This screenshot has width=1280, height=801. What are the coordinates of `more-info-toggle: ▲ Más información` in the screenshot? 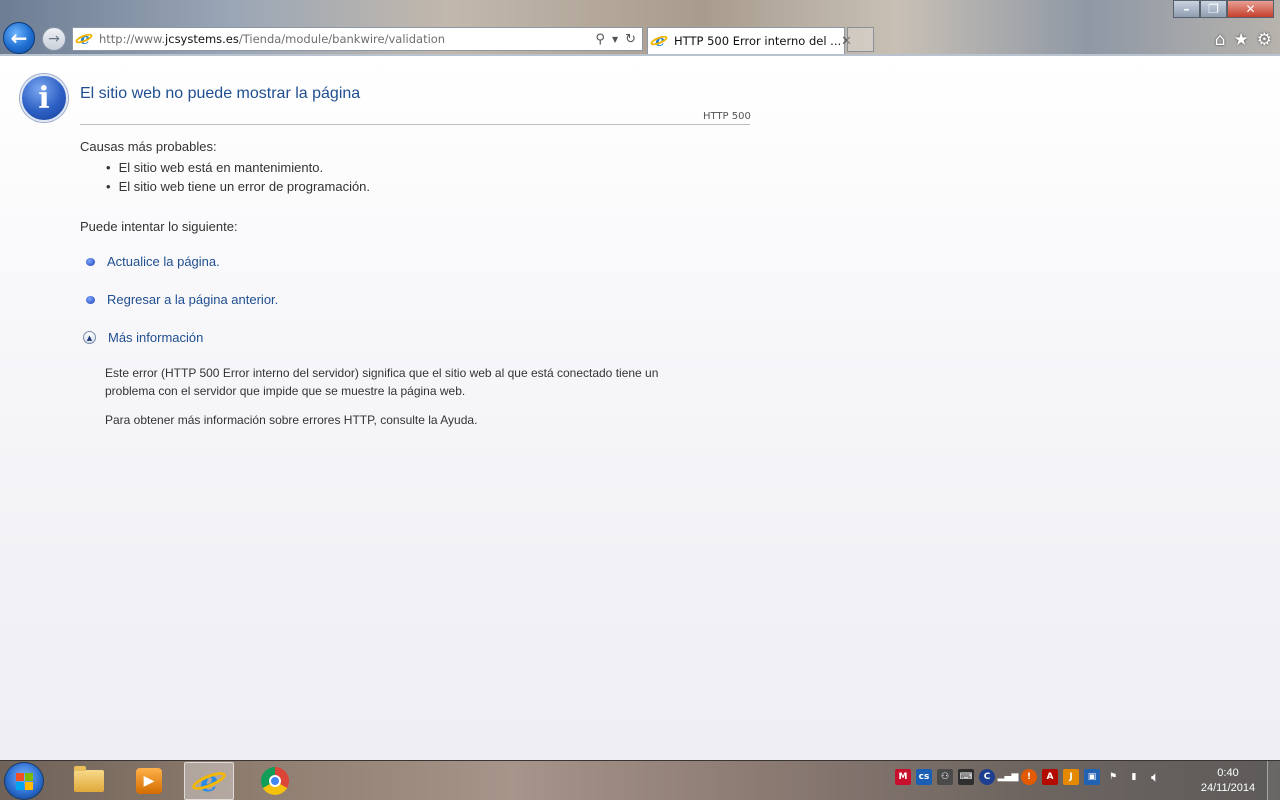 It's located at (143, 337).